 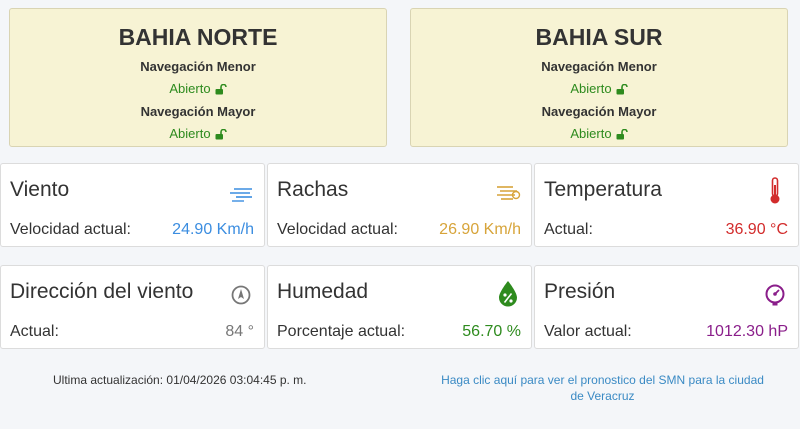 I want to click on pressure-card: Presión Valor actual: 1012.30 hP, so click(x=666, y=307).